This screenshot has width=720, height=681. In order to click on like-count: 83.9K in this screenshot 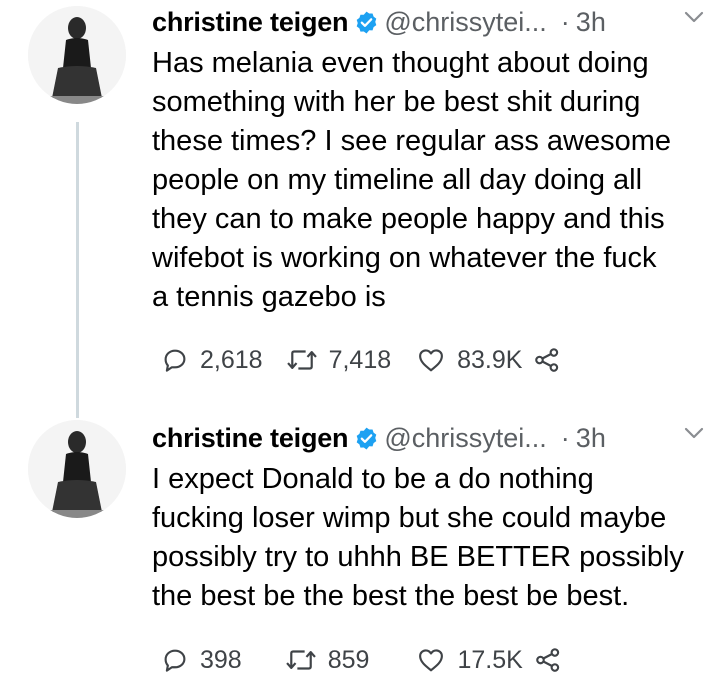, I will do `click(490, 359)`.